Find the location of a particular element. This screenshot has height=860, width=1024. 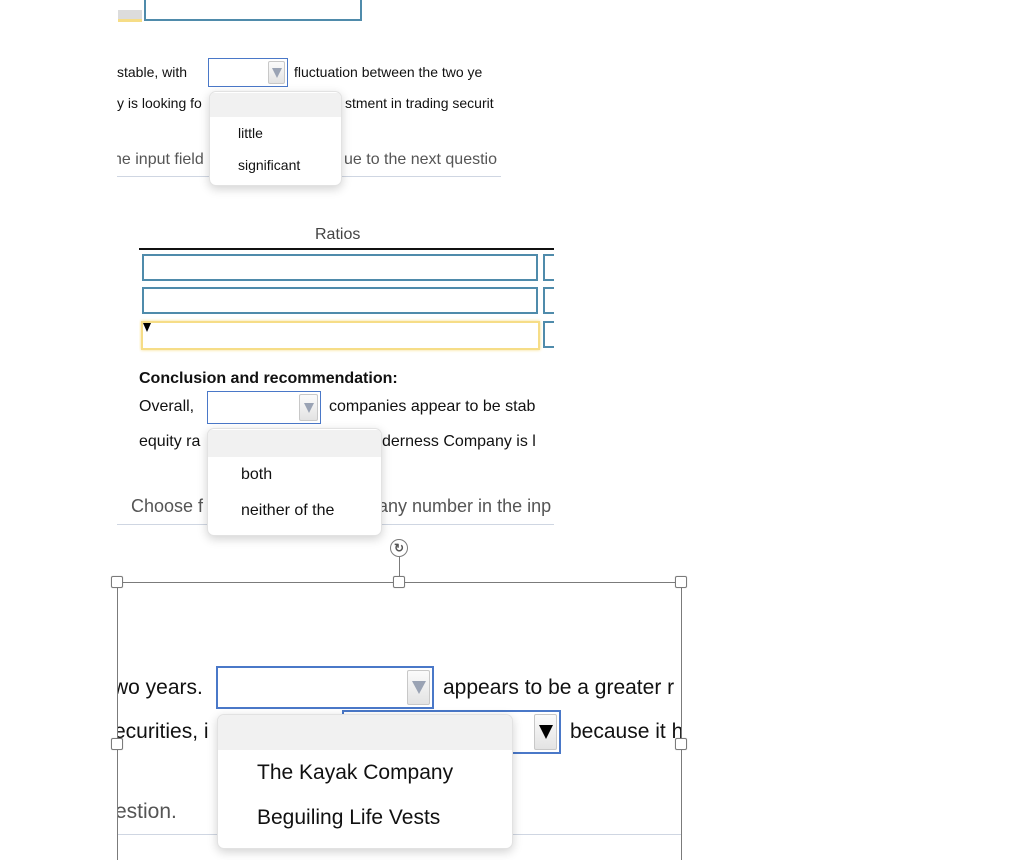

dropdown-option-both: both is located at coordinates (294, 475).